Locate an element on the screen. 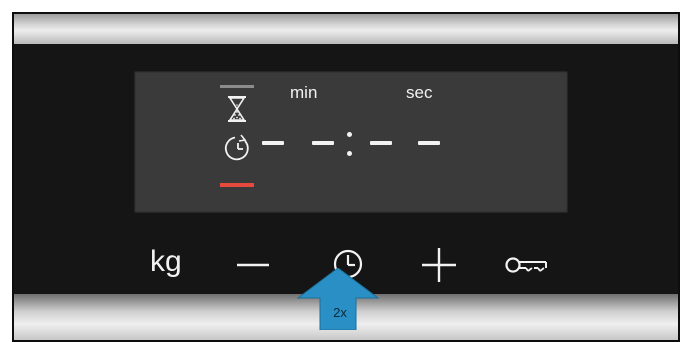  minus-icon is located at coordinates (253, 264).